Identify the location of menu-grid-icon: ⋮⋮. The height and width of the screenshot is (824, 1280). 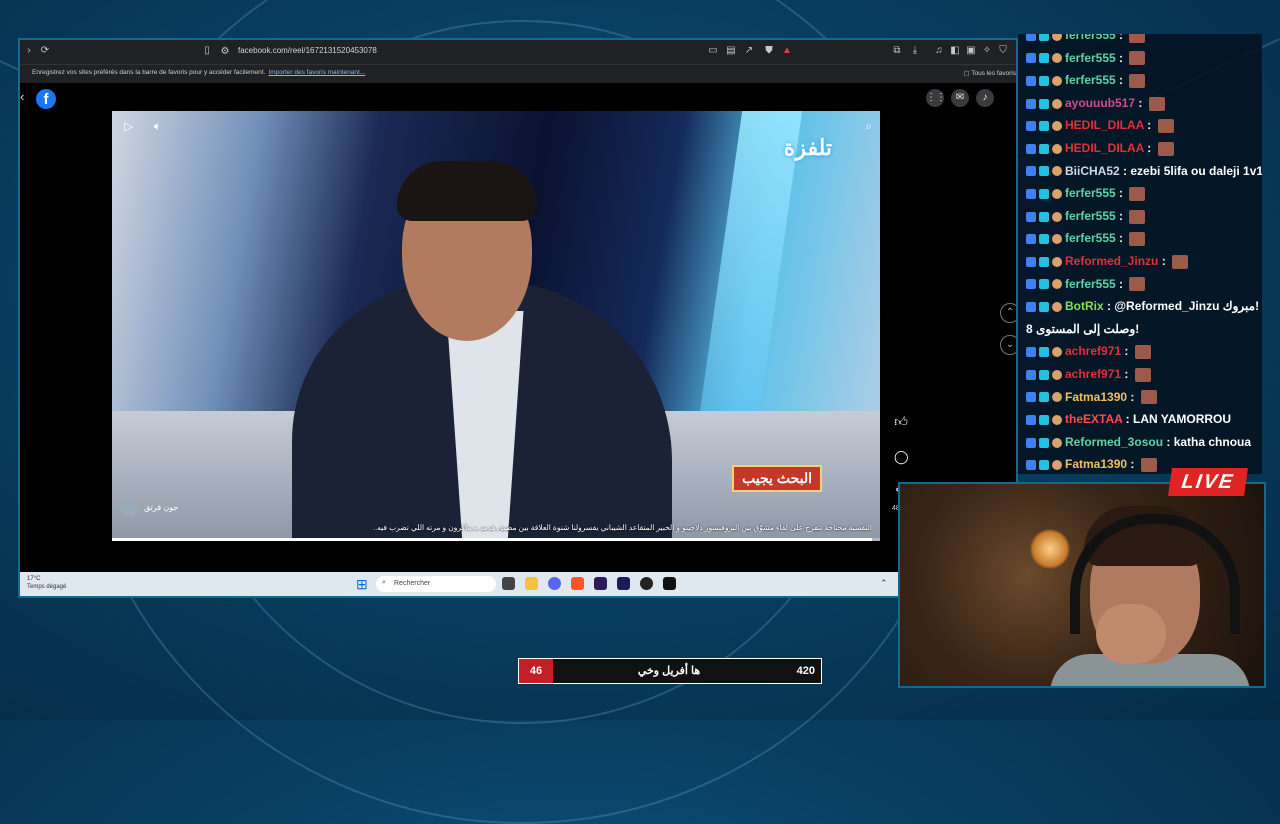
(936, 98).